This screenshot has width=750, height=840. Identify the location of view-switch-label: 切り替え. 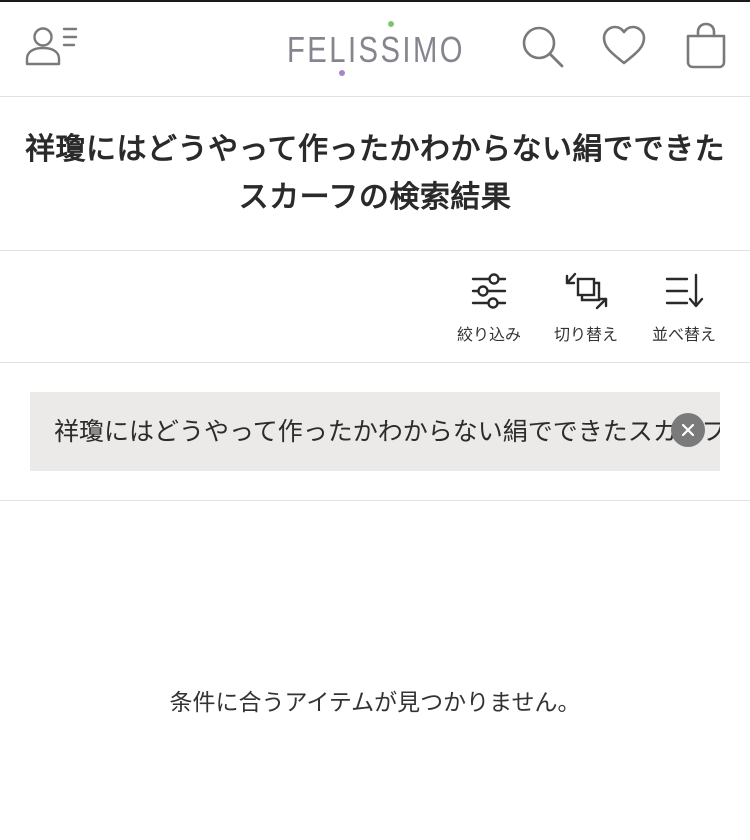
(585, 334).